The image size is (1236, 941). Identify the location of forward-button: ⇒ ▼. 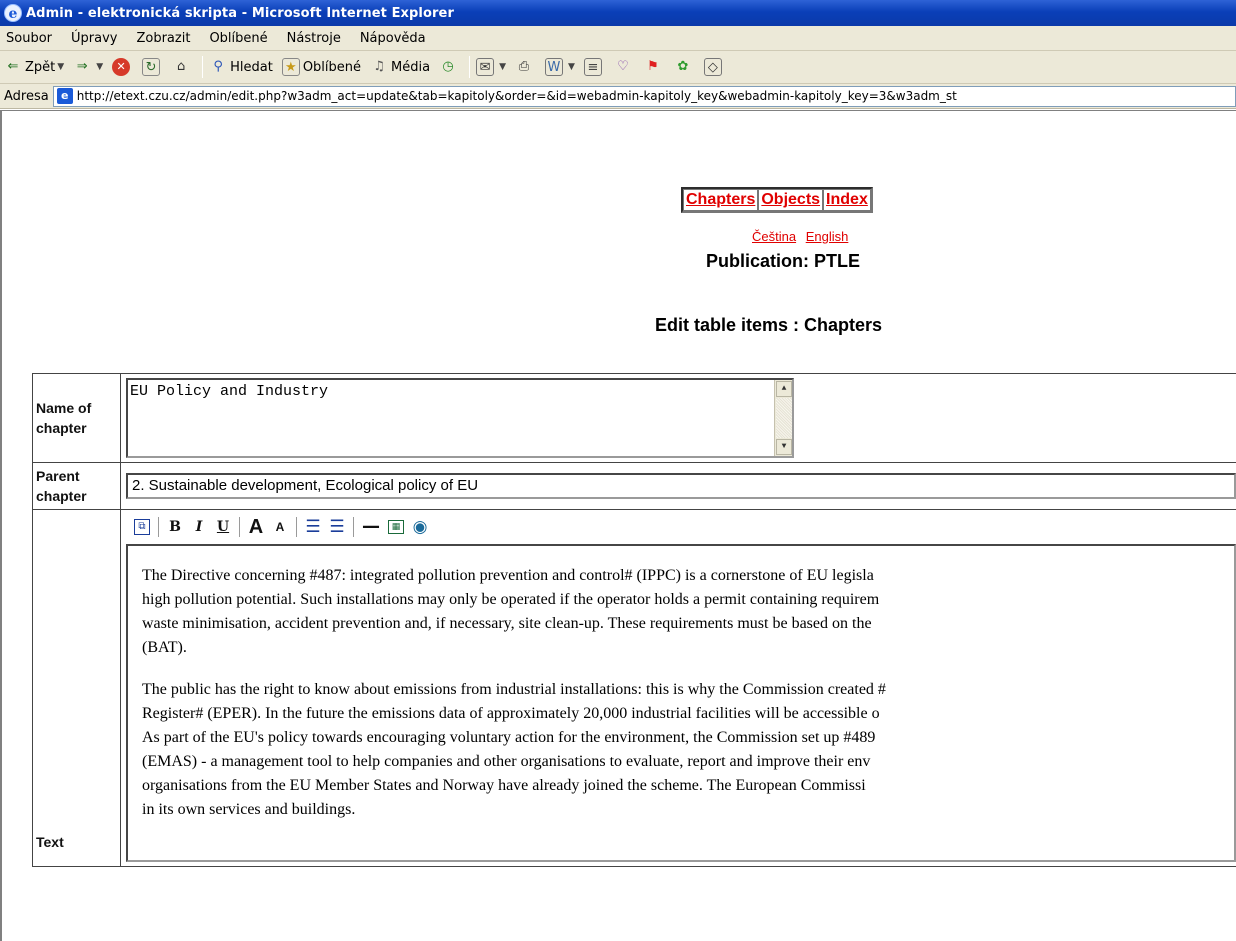
(88, 67).